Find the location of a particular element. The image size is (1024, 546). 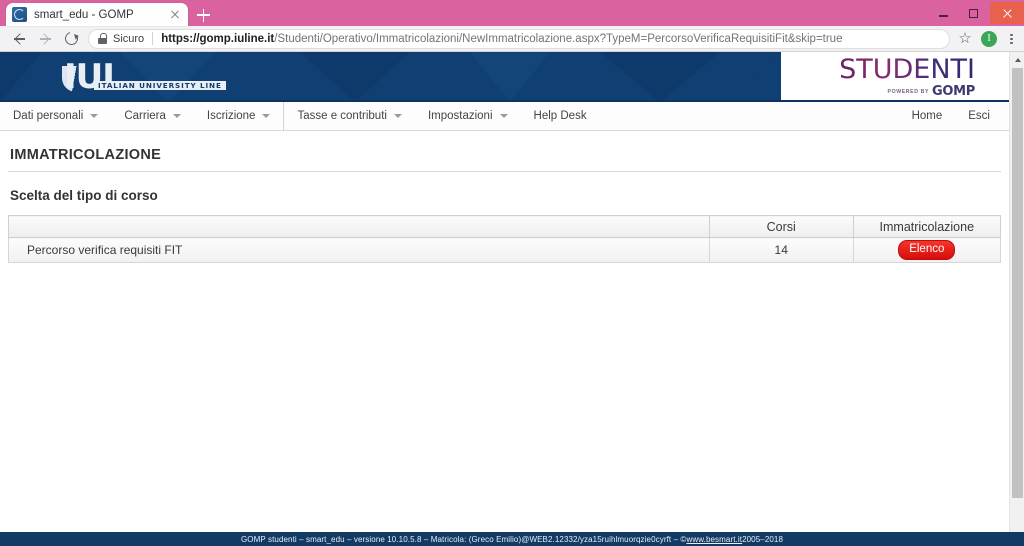

nav-label: Impostazioni is located at coordinates (460, 116).